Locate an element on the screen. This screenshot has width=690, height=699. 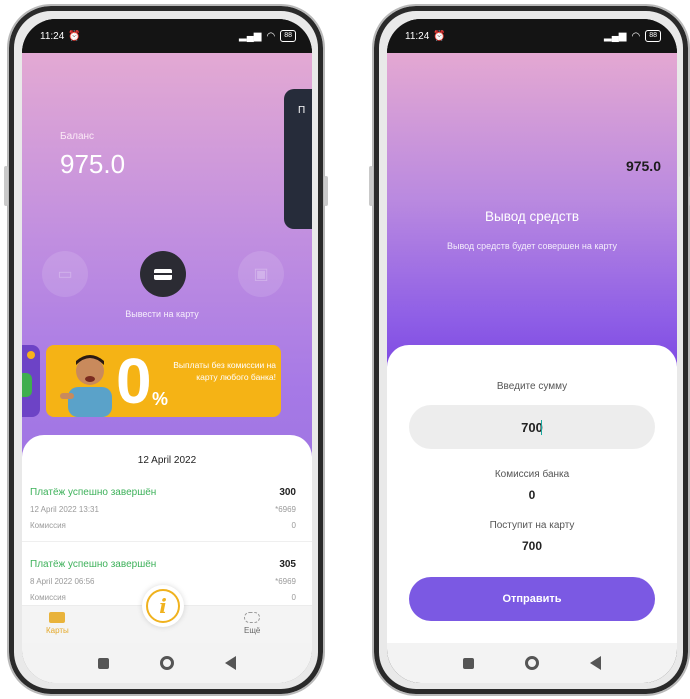
date-header: 12 April 2022 is located at coordinates (167, 460).